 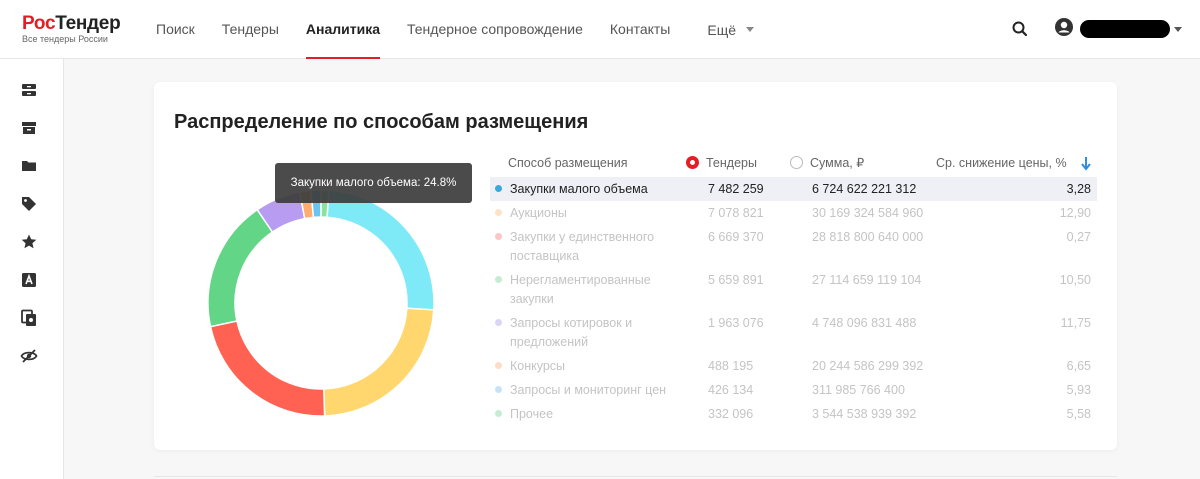 I want to click on nav-more: Ещё, so click(x=731, y=29).